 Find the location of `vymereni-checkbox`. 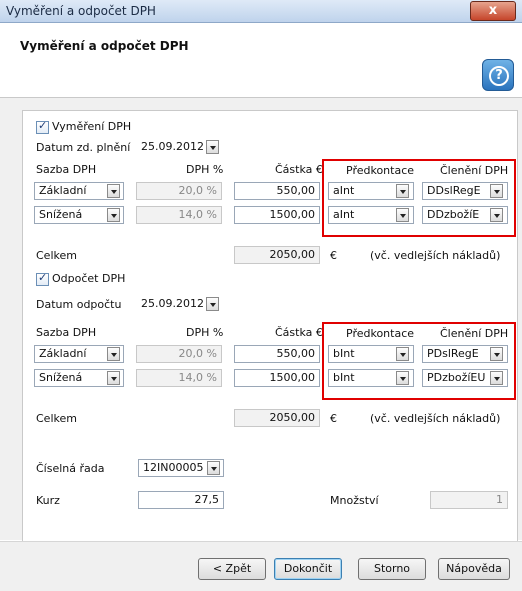

vymereni-checkbox is located at coordinates (42, 126).